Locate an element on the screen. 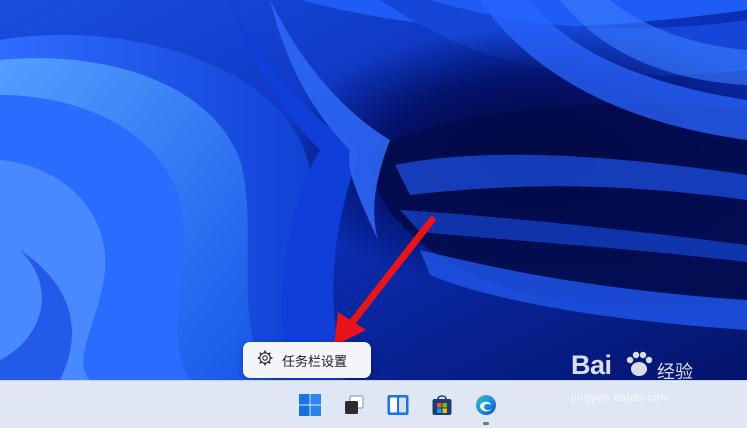  watermark-url: jingyan.baidu.com is located at coordinates (620, 398).